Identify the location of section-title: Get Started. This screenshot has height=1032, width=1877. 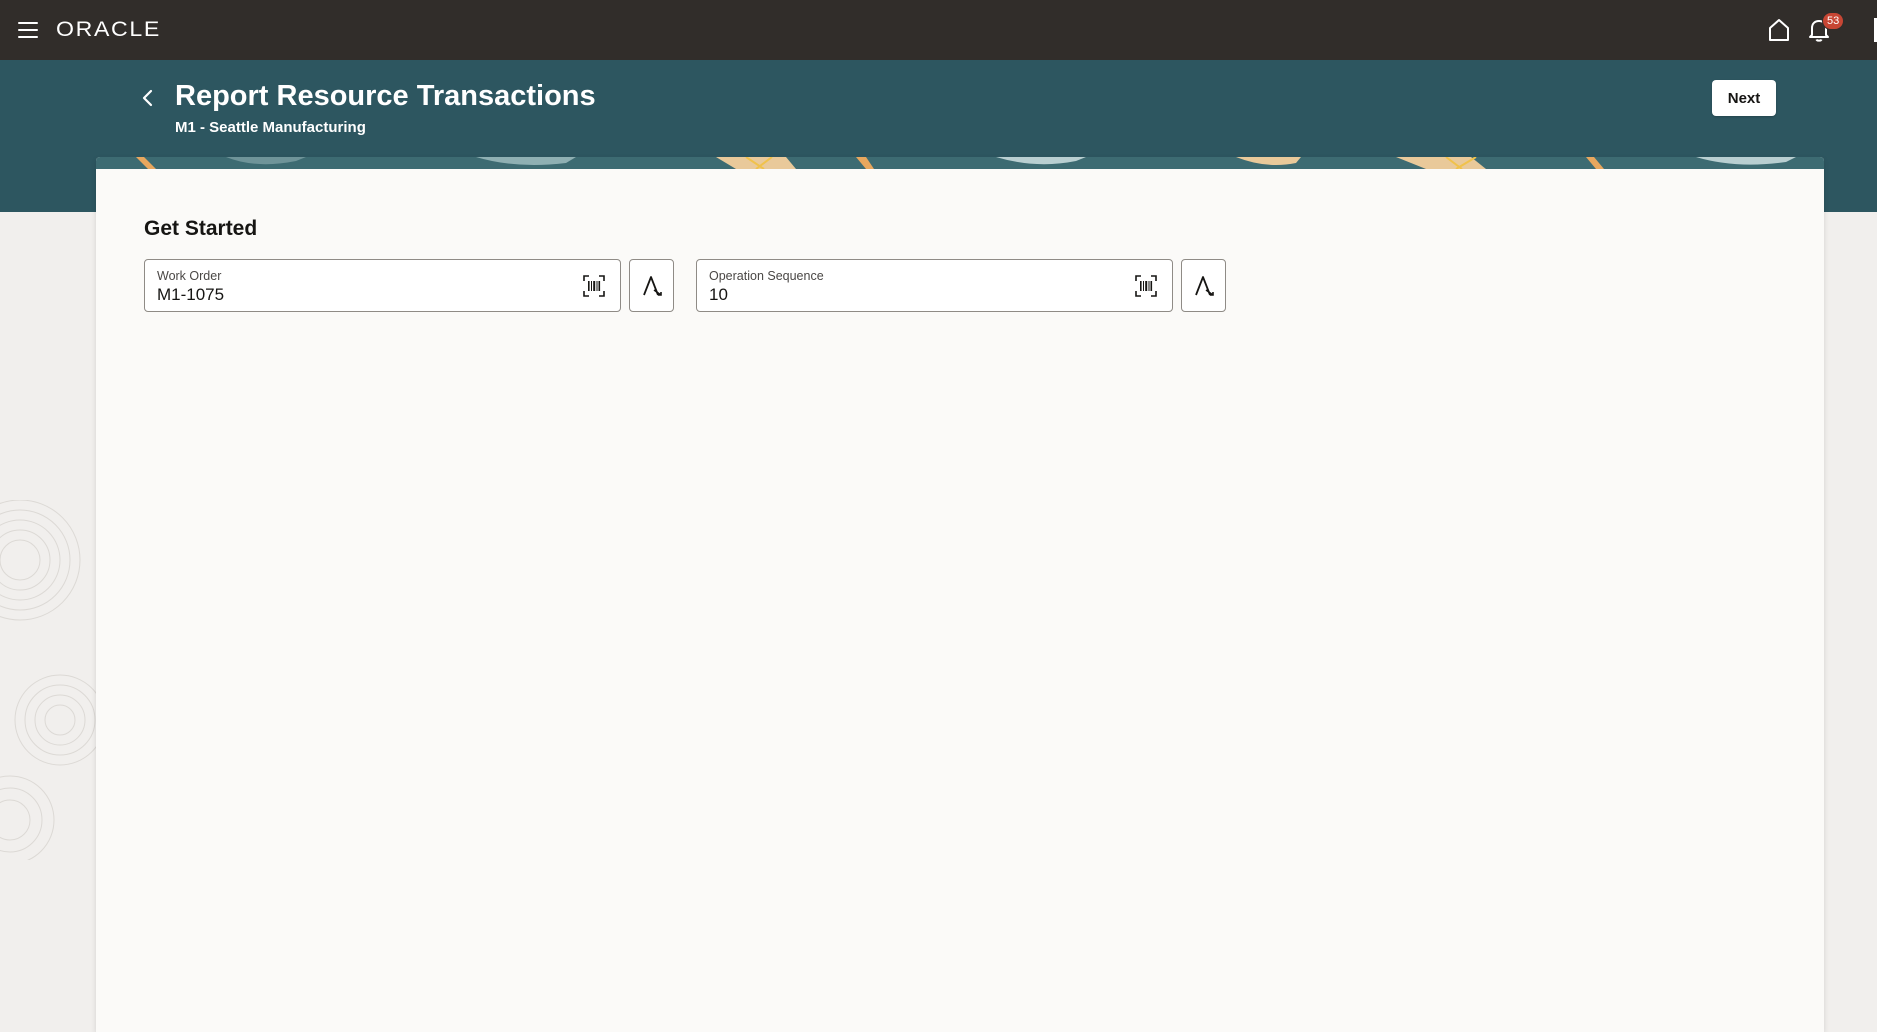
(201, 228).